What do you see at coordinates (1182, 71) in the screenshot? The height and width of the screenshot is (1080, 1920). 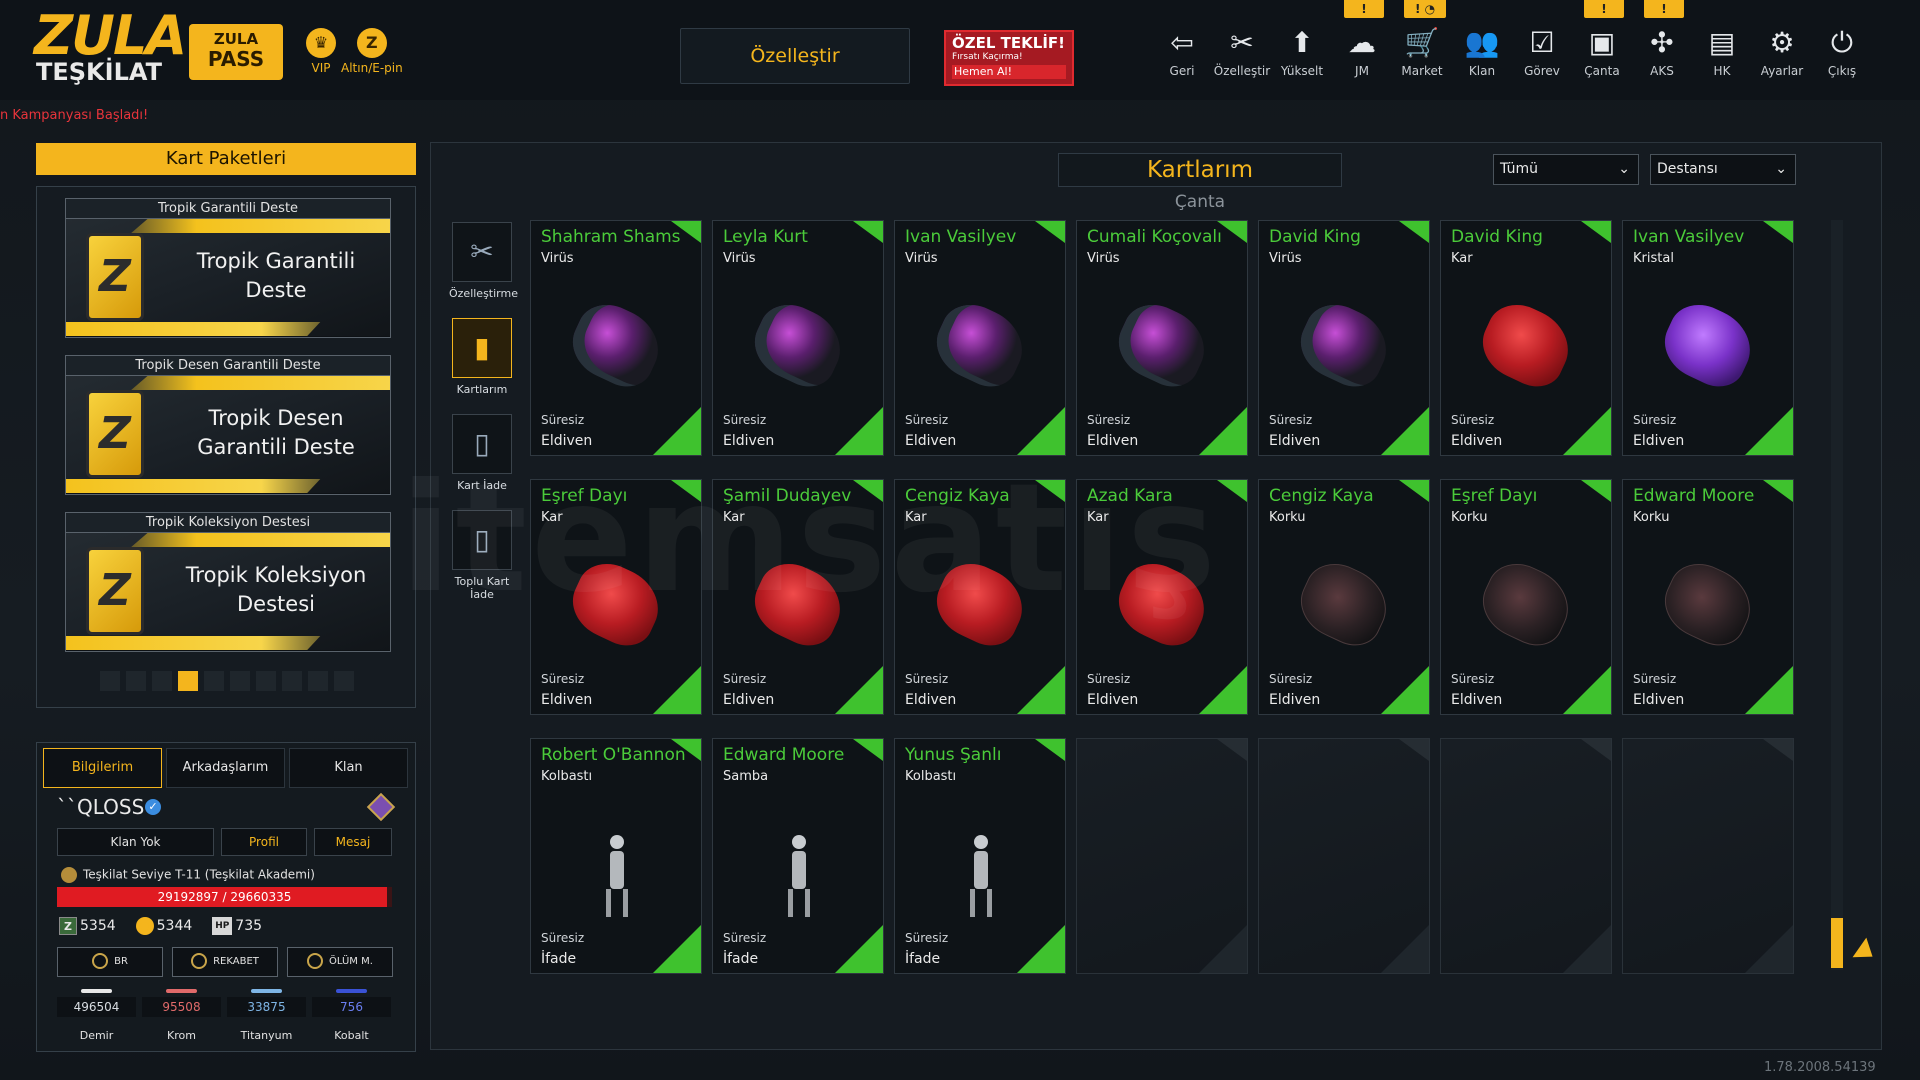 I see `nav-label: Geri` at bounding box center [1182, 71].